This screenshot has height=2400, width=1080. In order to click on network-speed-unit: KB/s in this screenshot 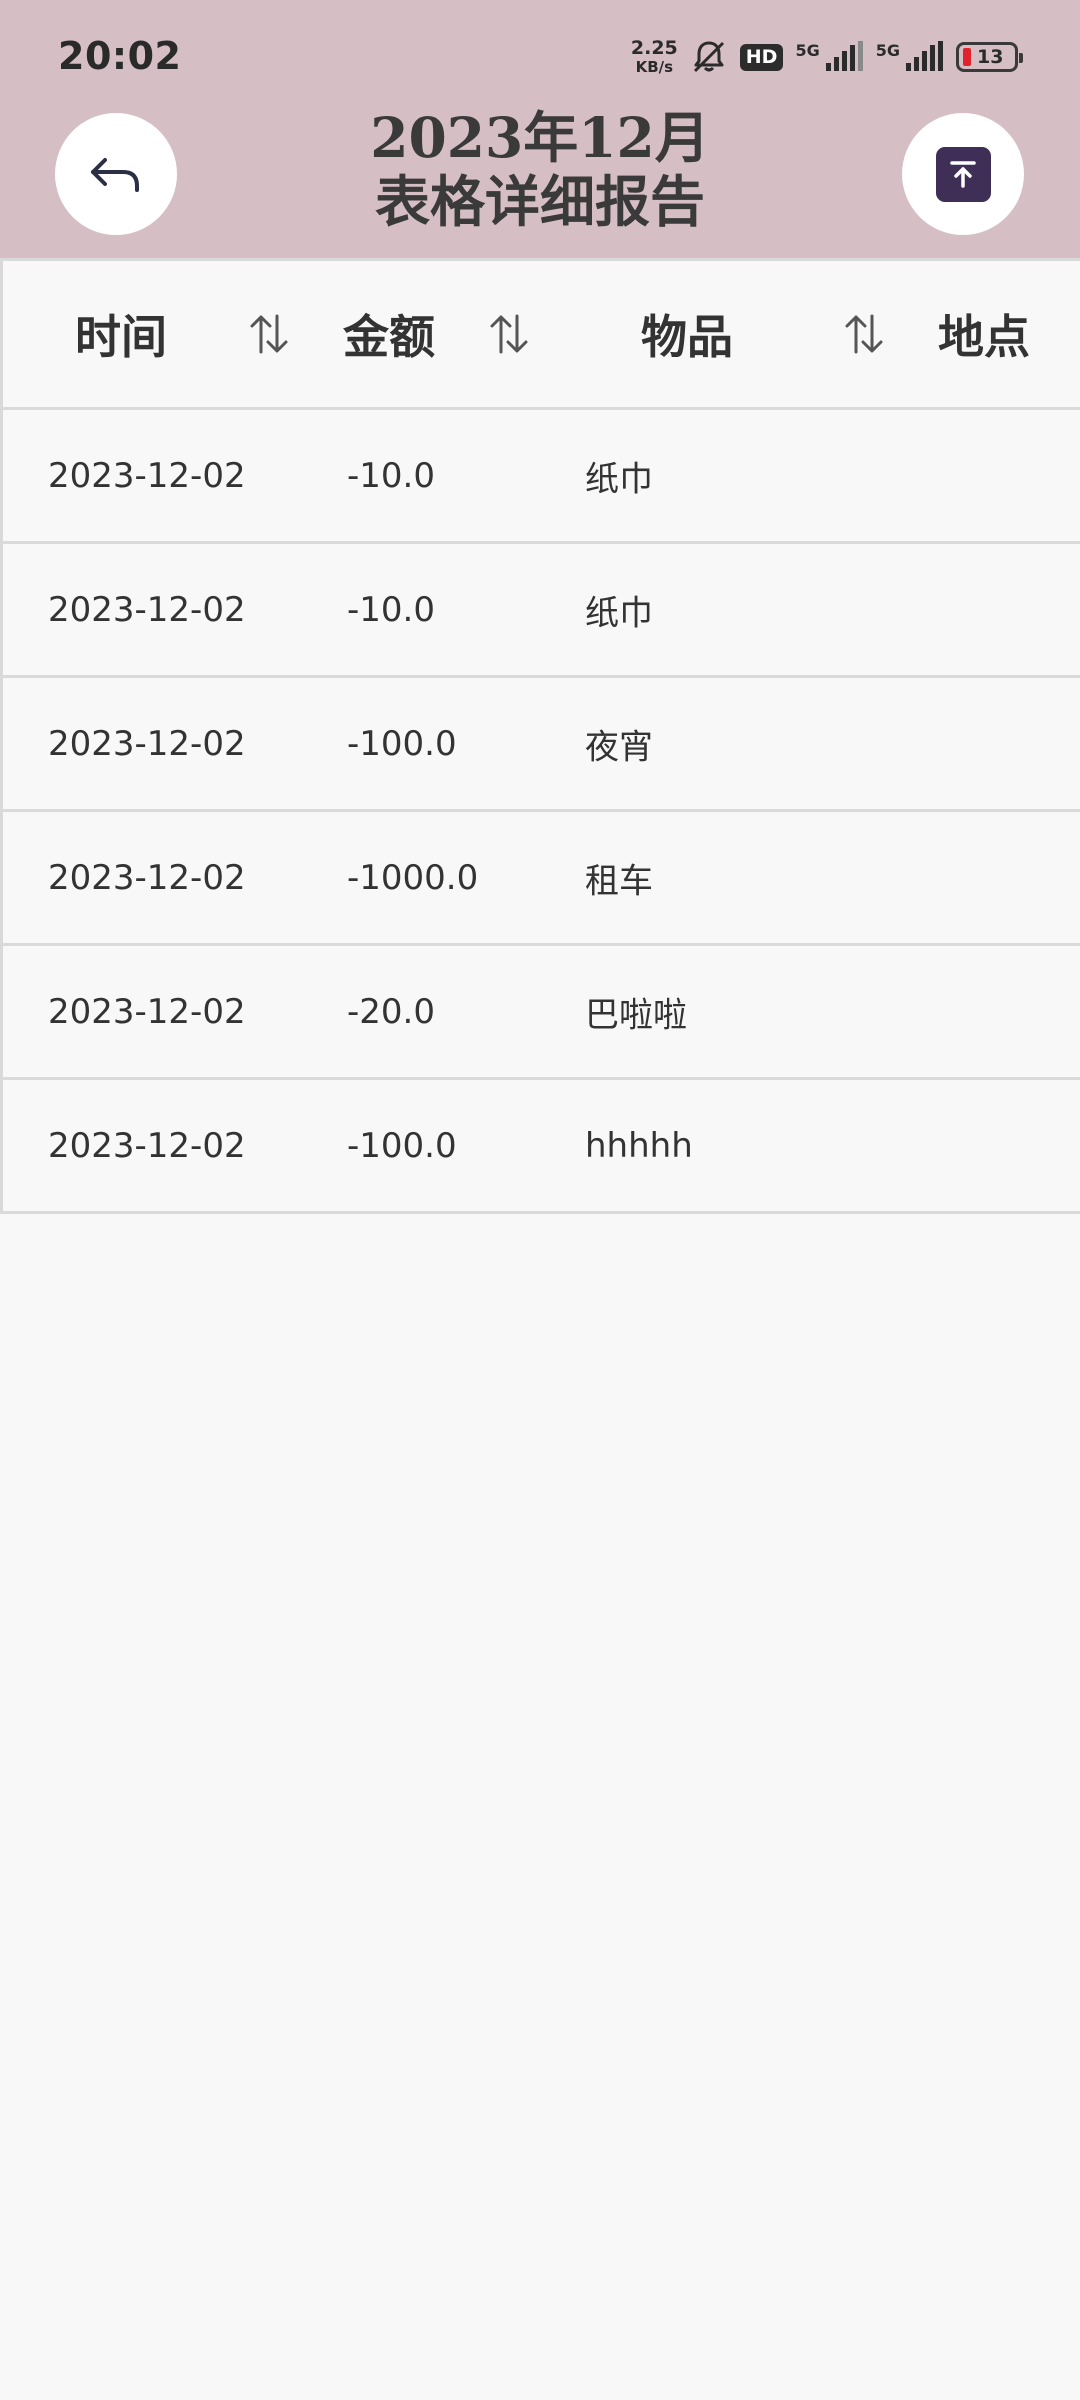, I will do `click(654, 67)`.